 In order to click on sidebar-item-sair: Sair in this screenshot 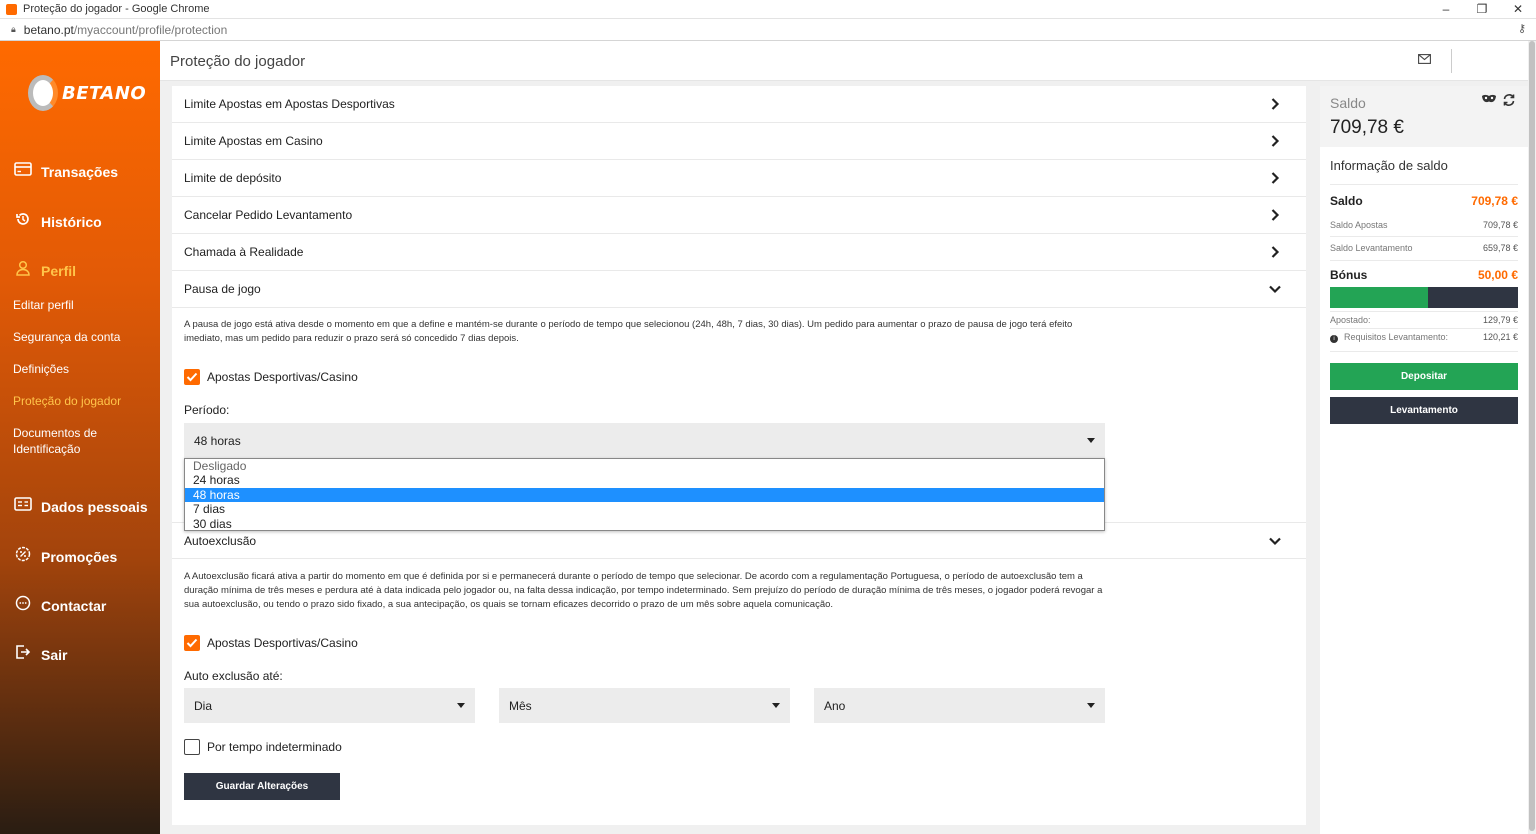, I will do `click(39, 654)`.